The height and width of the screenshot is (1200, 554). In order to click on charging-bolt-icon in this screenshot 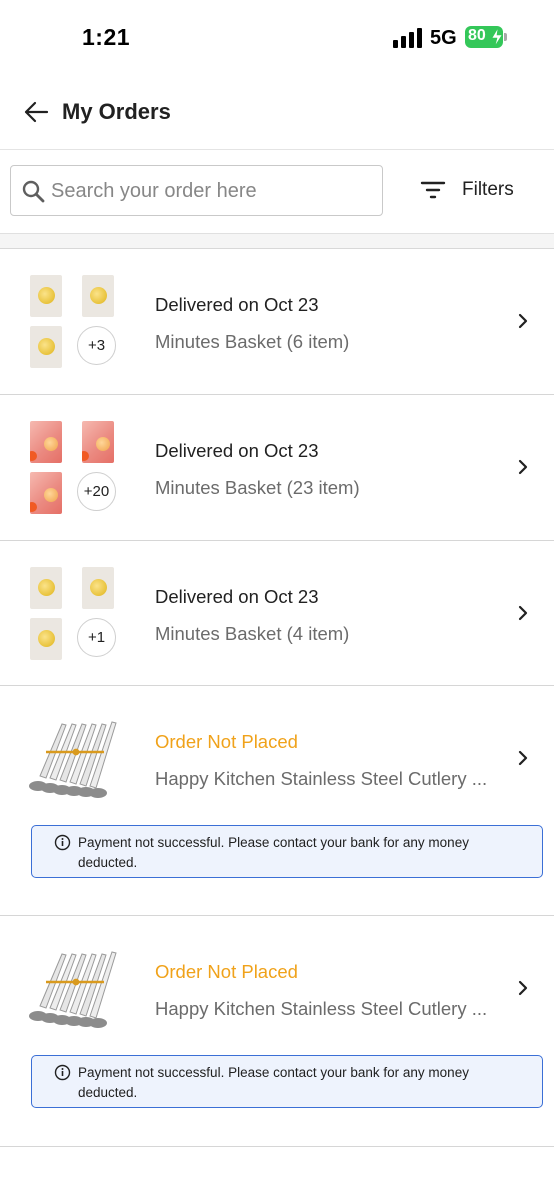, I will do `click(497, 37)`.